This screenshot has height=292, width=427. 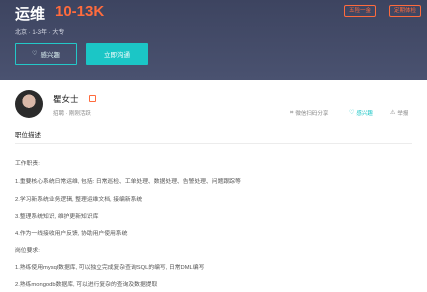 What do you see at coordinates (80, 11) in the screenshot?
I see `job-salary: 10-13K` at bounding box center [80, 11].